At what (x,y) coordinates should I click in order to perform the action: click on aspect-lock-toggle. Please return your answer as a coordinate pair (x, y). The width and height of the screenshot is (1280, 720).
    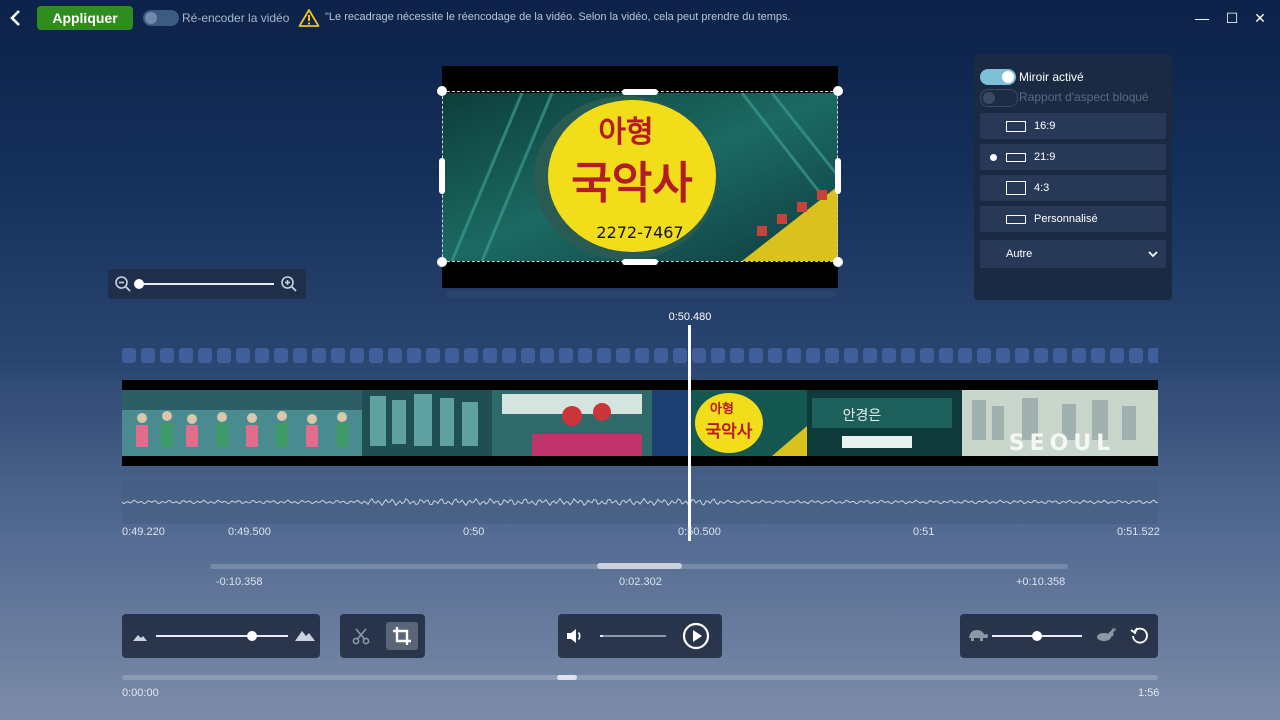
    Looking at the image, I should click on (999, 98).